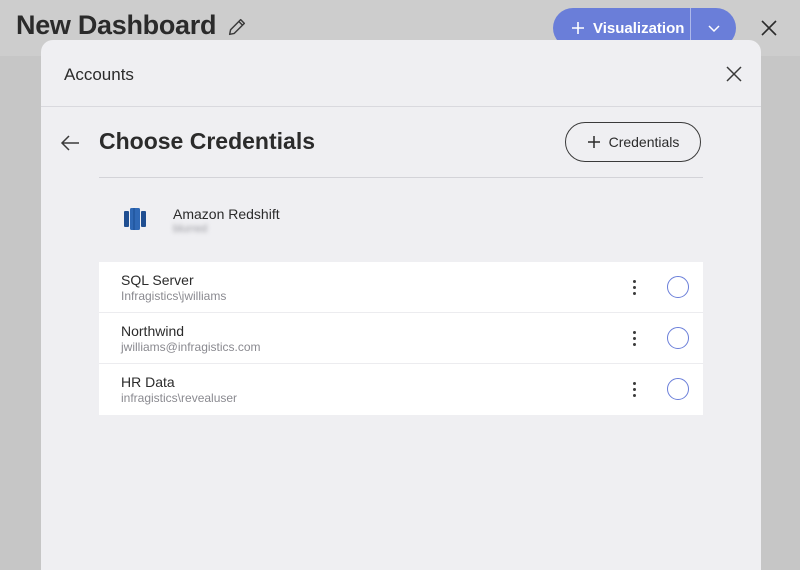 This screenshot has height=570, width=800. Describe the element at coordinates (179, 398) in the screenshot. I see `credential-user: infragistics\revealuser` at that location.